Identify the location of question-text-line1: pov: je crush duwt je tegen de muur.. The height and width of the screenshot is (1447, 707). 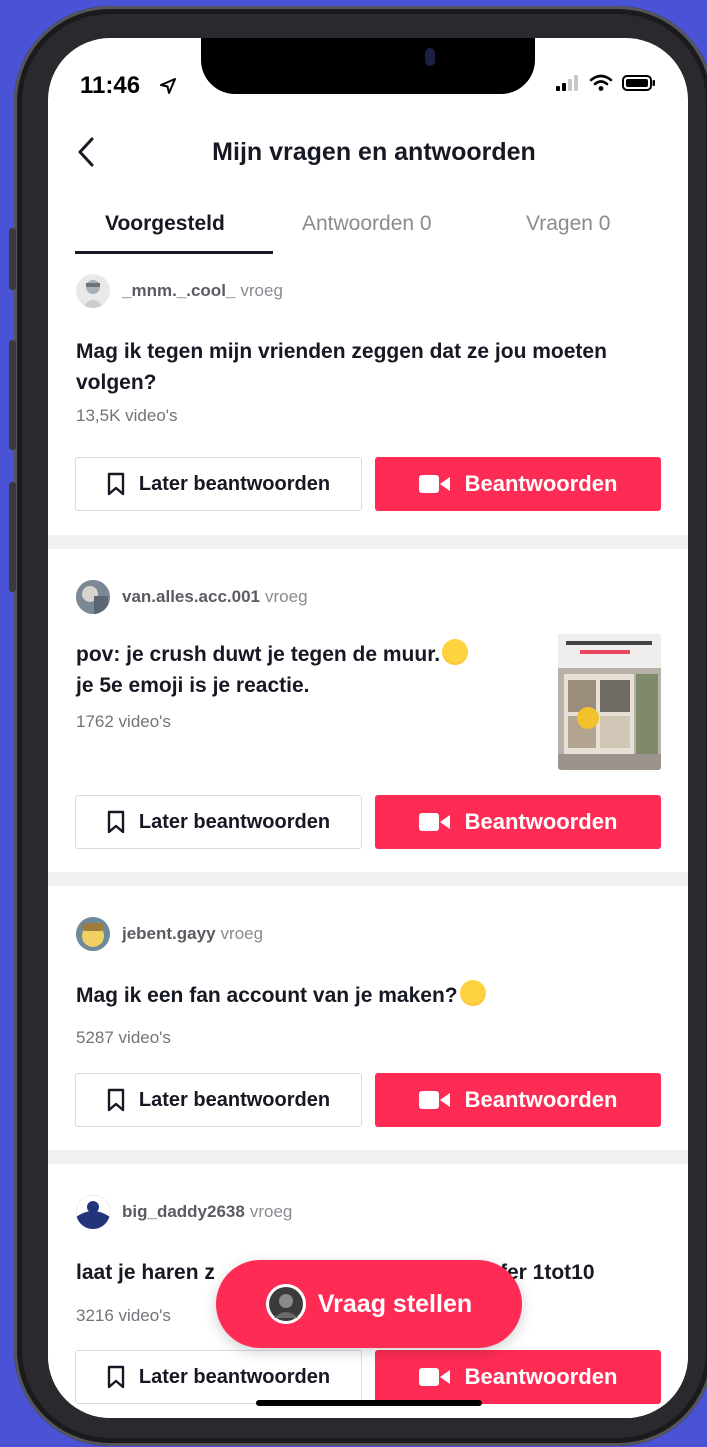
(258, 654).